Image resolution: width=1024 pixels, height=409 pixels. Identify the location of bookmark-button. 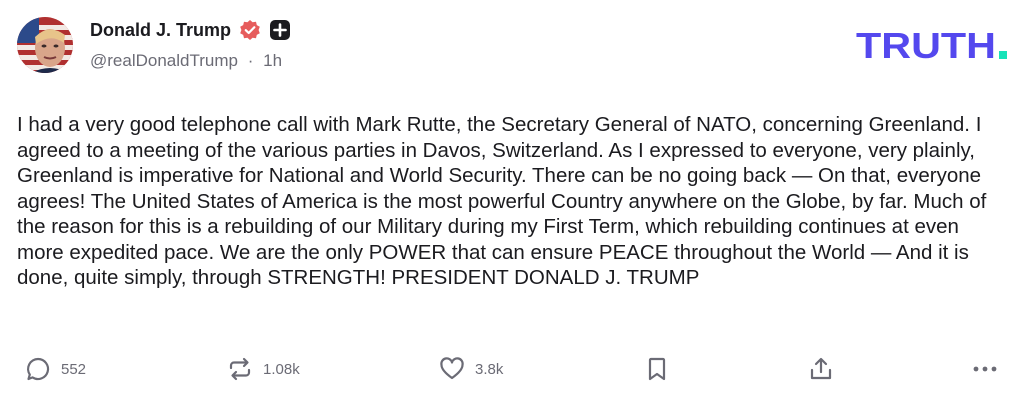
(657, 369).